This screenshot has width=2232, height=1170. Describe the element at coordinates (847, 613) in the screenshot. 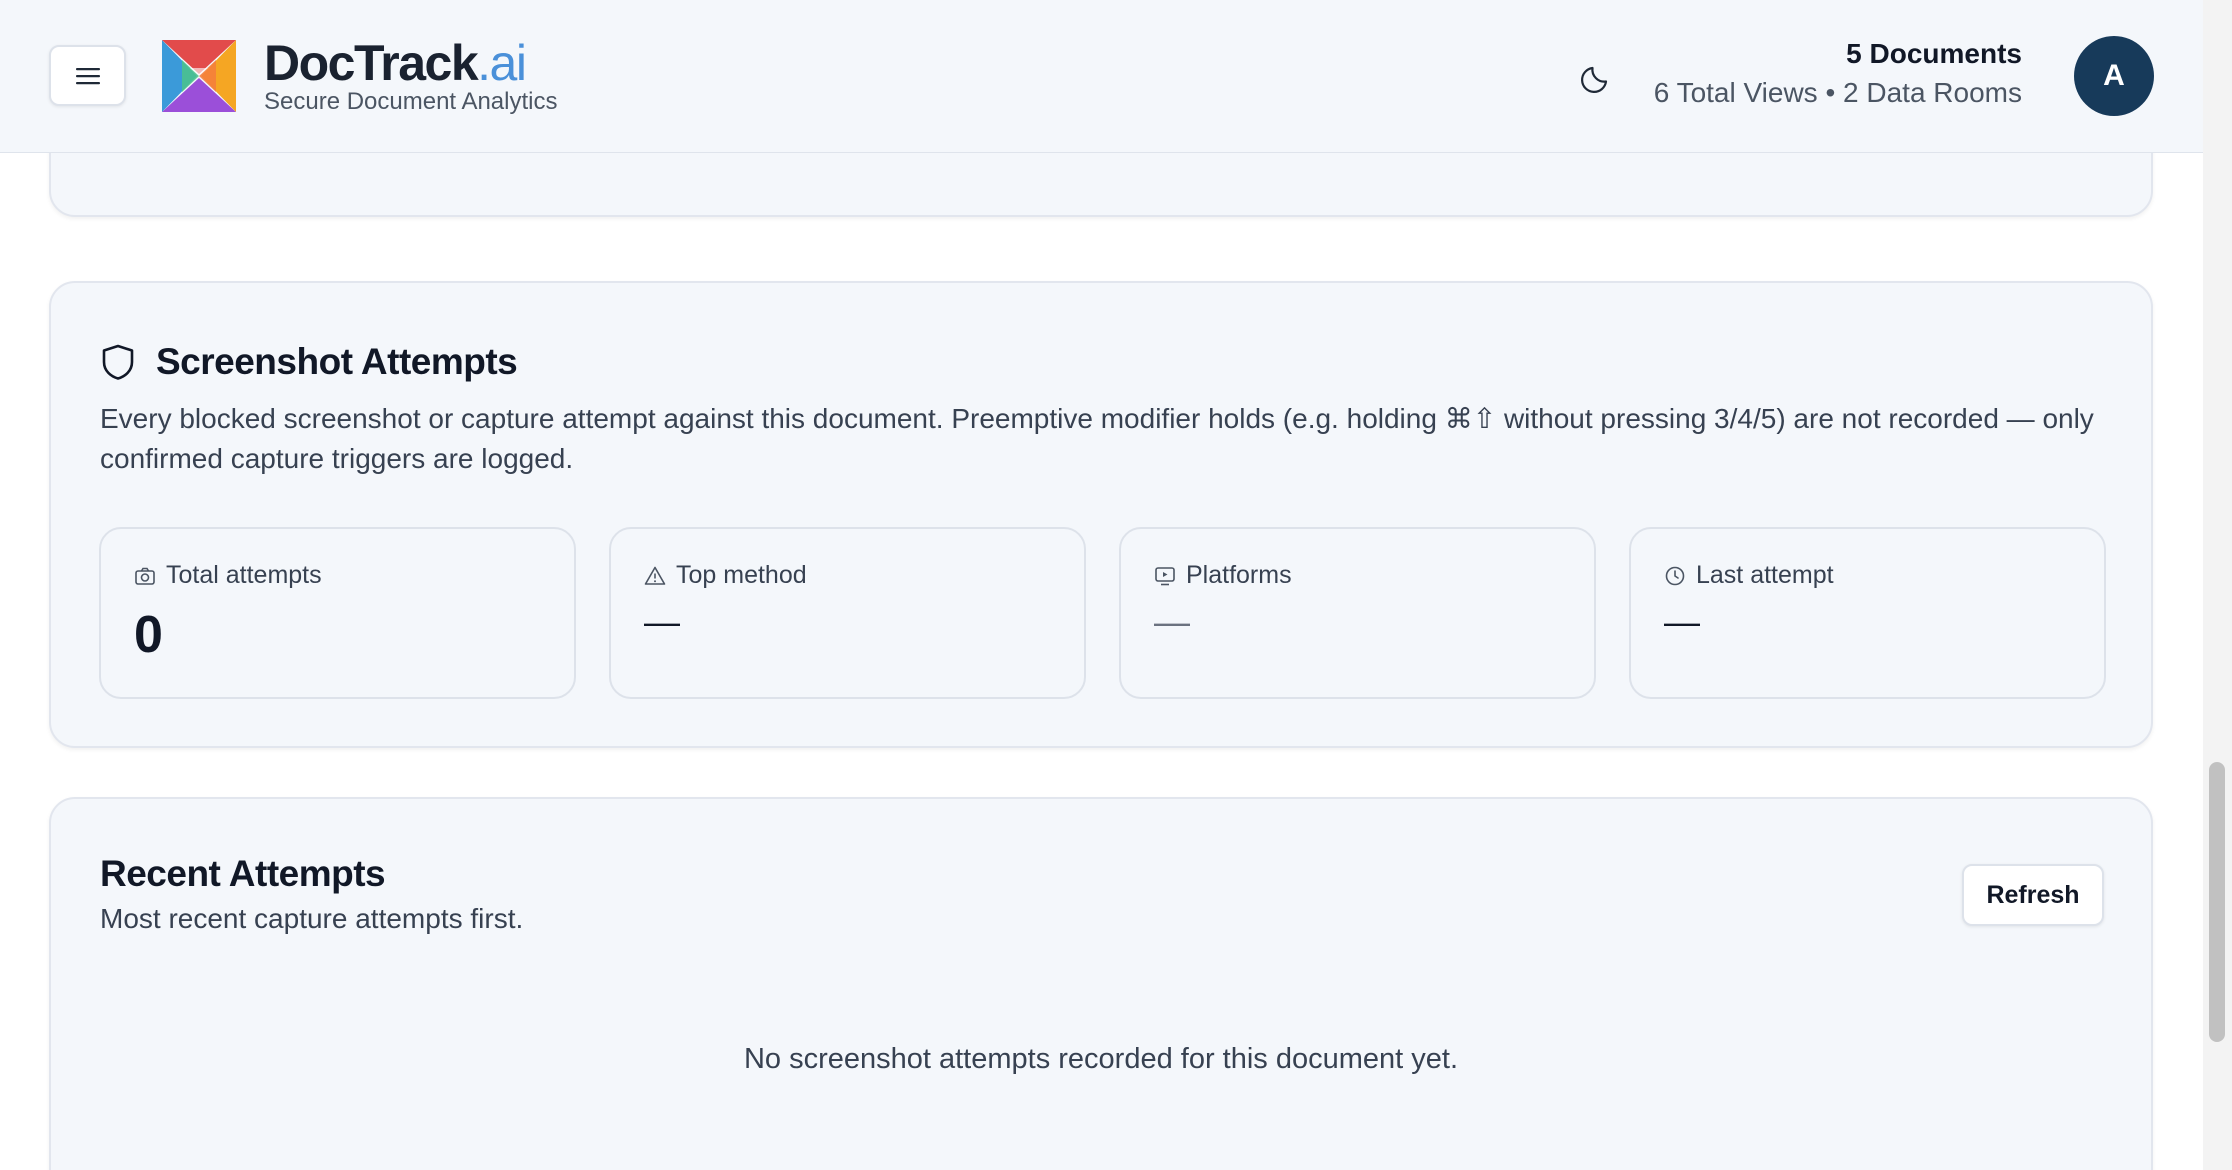

I see `stat-top-method: Top method —` at that location.